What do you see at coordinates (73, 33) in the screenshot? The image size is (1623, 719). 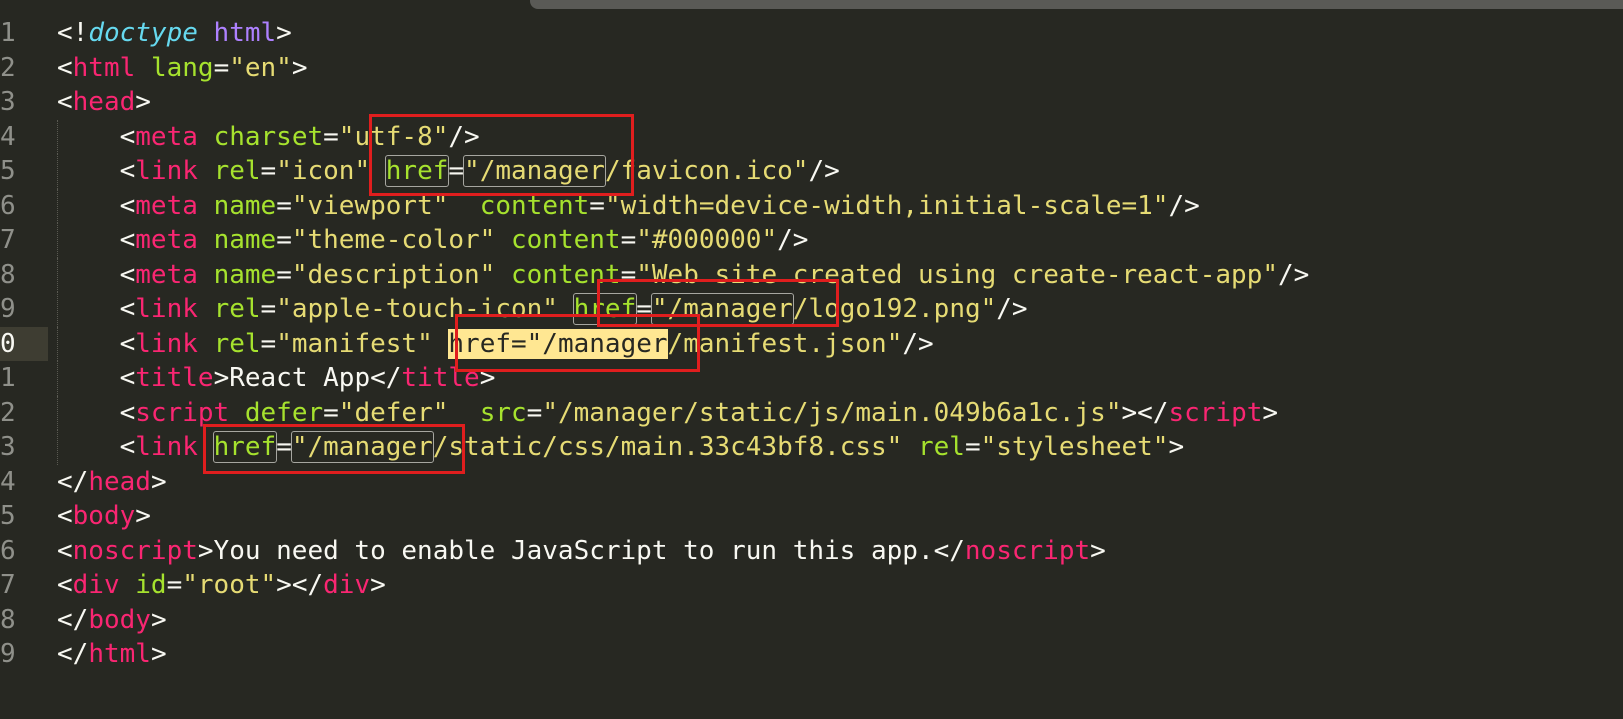 I see `code-punctuation: <!` at bounding box center [73, 33].